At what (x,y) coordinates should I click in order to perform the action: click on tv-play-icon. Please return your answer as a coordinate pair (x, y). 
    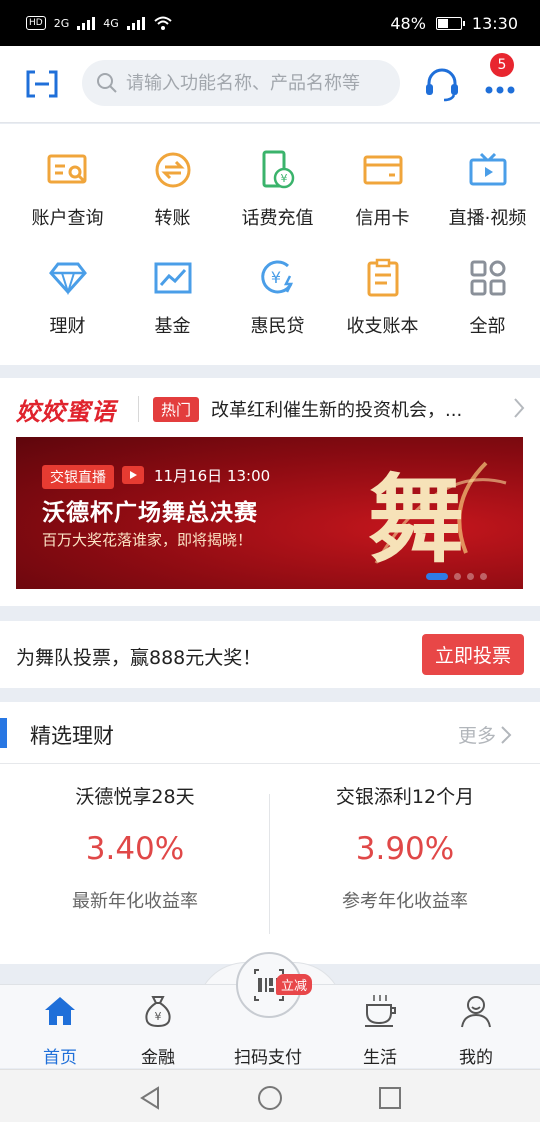
    Looking at the image, I should click on (133, 475).